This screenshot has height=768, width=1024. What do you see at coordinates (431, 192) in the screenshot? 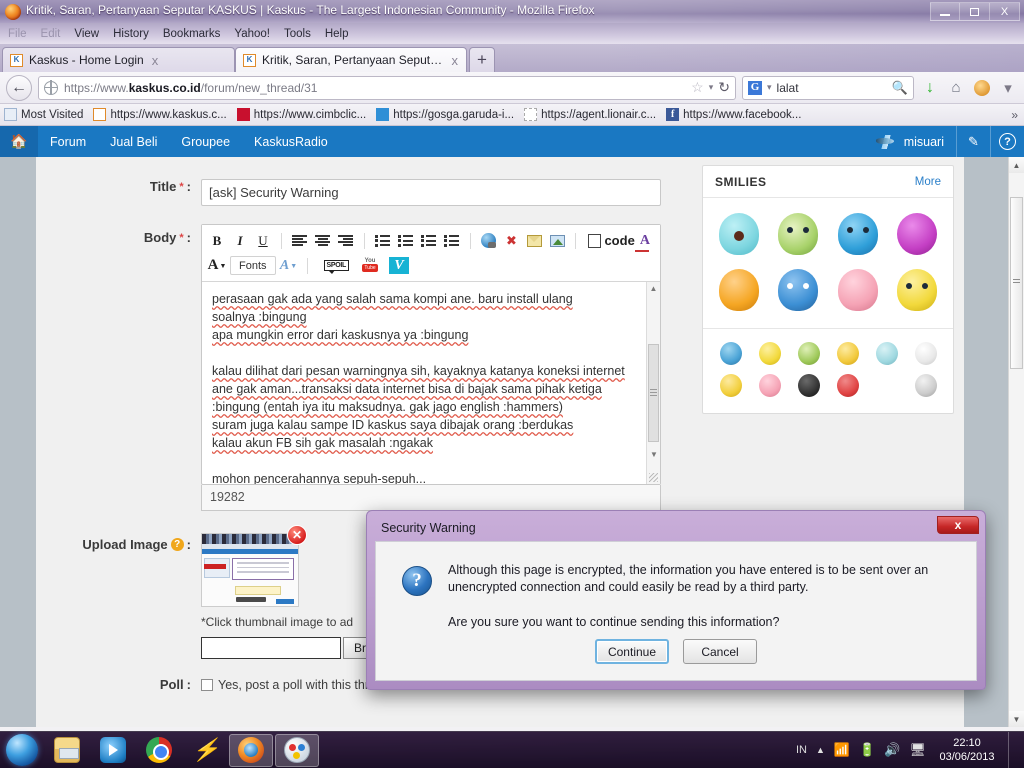
I see `title-input: [ask] Security Warning` at bounding box center [431, 192].